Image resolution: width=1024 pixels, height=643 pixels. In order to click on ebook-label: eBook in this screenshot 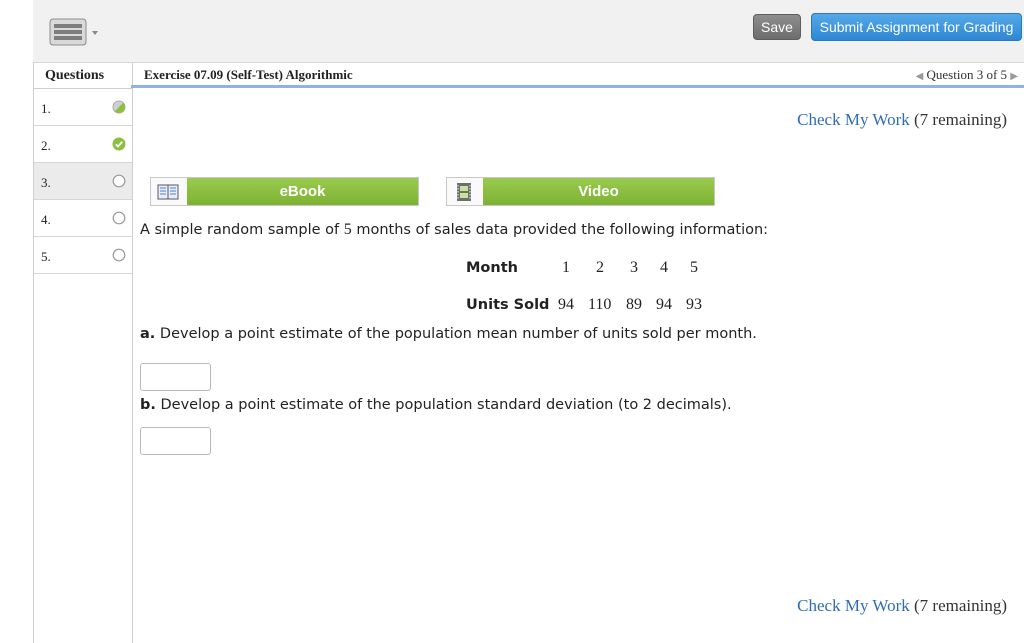, I will do `click(302, 191)`.